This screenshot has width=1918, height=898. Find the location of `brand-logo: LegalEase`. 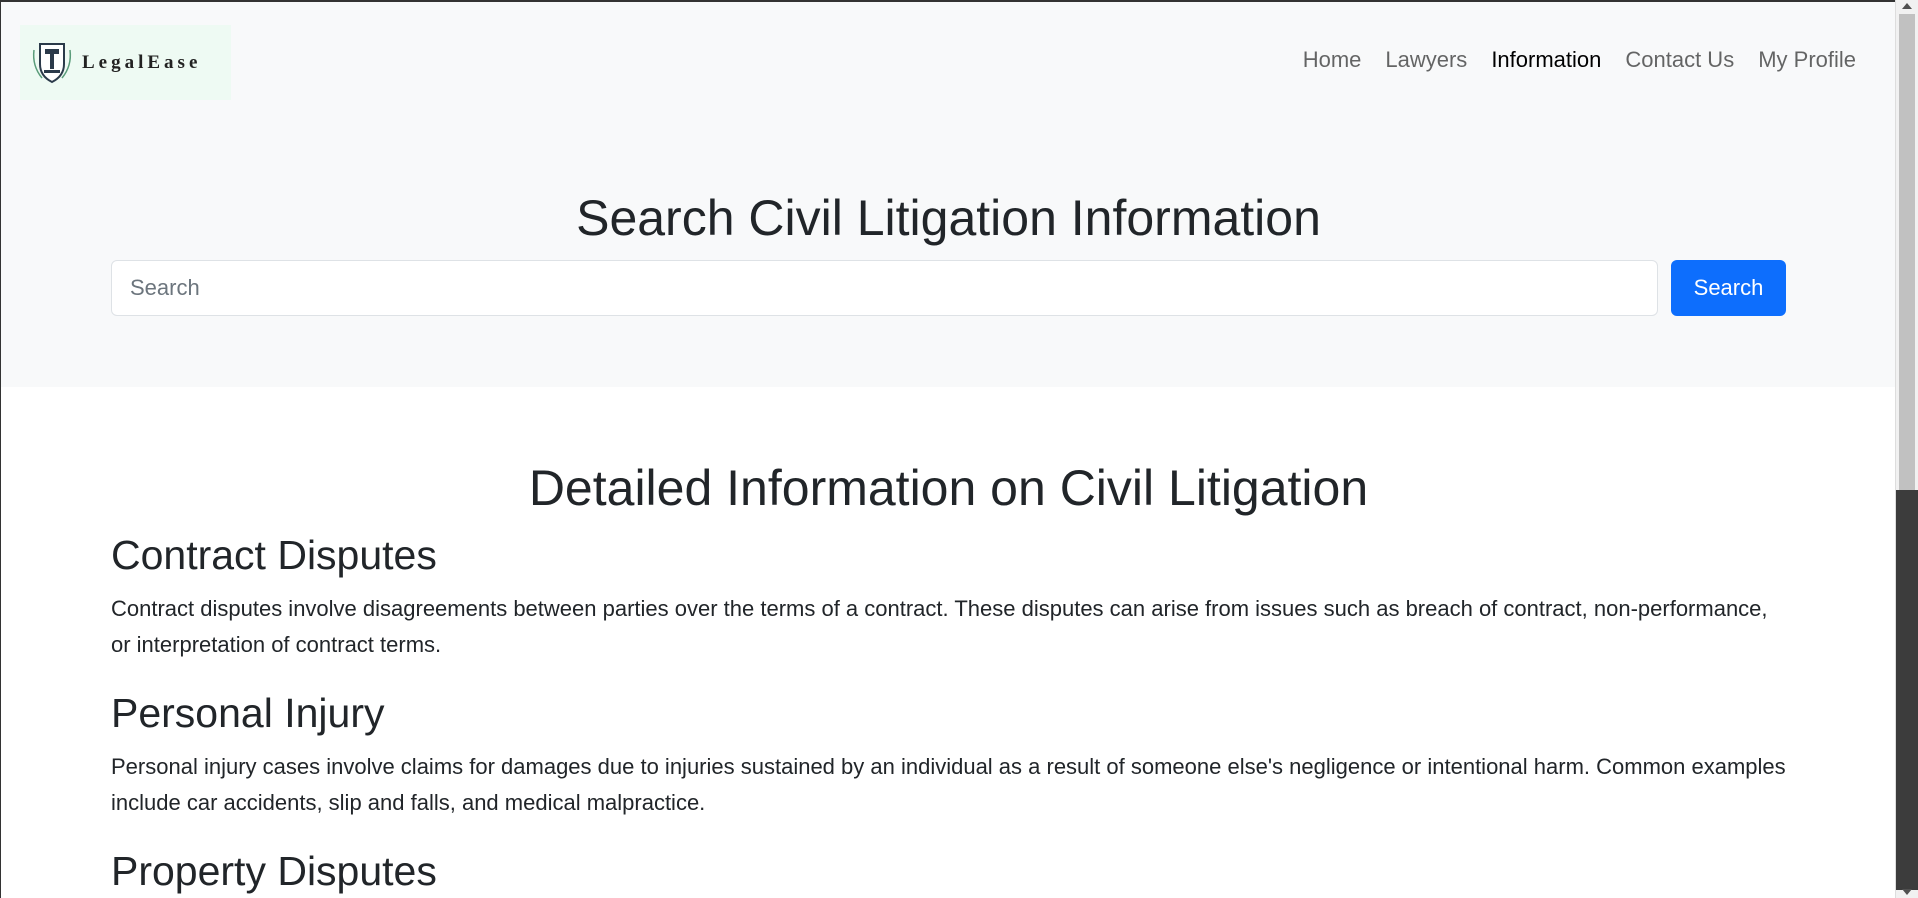

brand-logo: LegalEase is located at coordinates (125, 62).